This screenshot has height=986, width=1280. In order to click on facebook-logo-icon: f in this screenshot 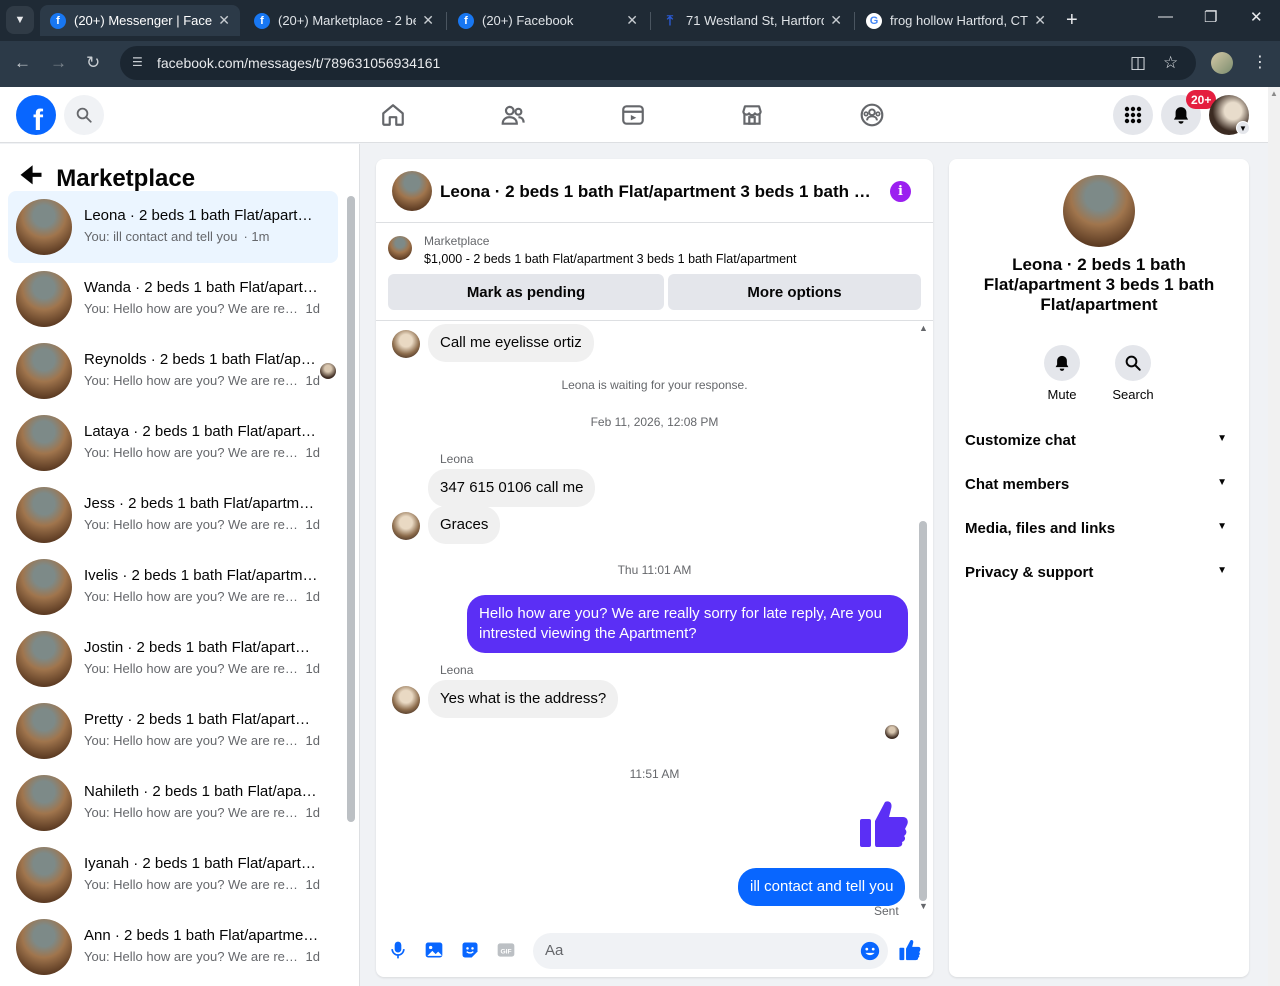, I will do `click(36, 115)`.